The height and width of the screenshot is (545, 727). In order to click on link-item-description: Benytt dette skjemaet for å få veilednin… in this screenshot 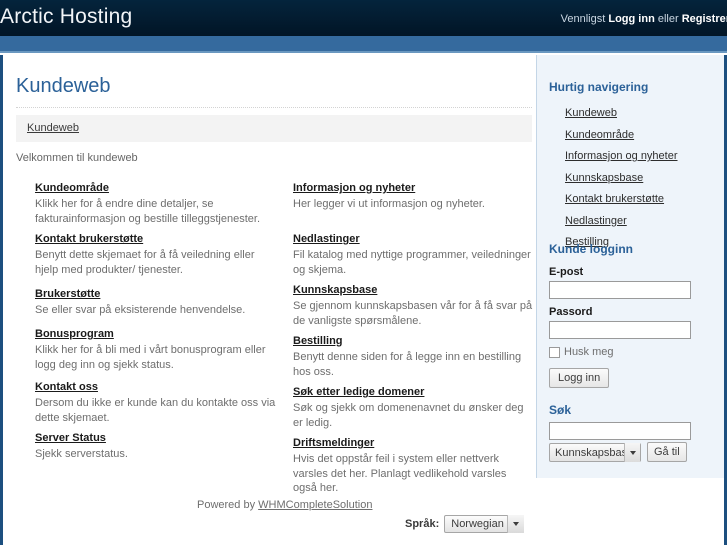, I will do `click(145, 262)`.